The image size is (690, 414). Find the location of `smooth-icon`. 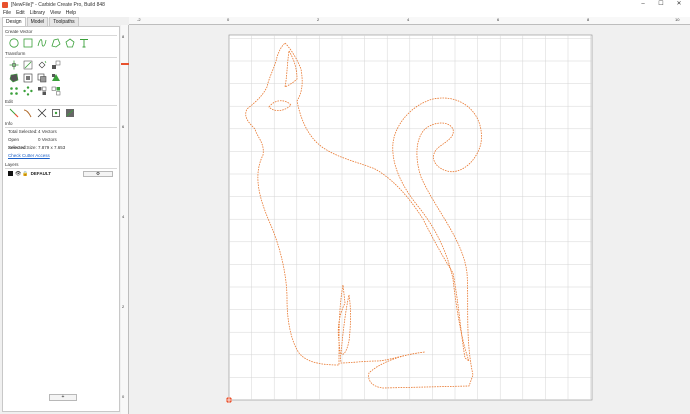

smooth-icon is located at coordinates (70, 113).